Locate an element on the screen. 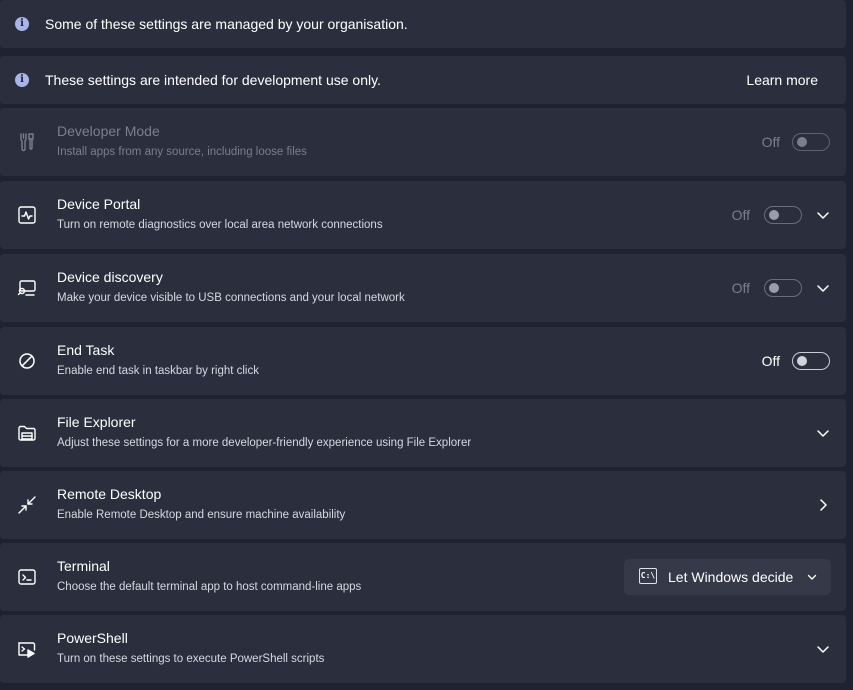 This screenshot has width=853, height=690. device-discovery-toggle is located at coordinates (783, 288).